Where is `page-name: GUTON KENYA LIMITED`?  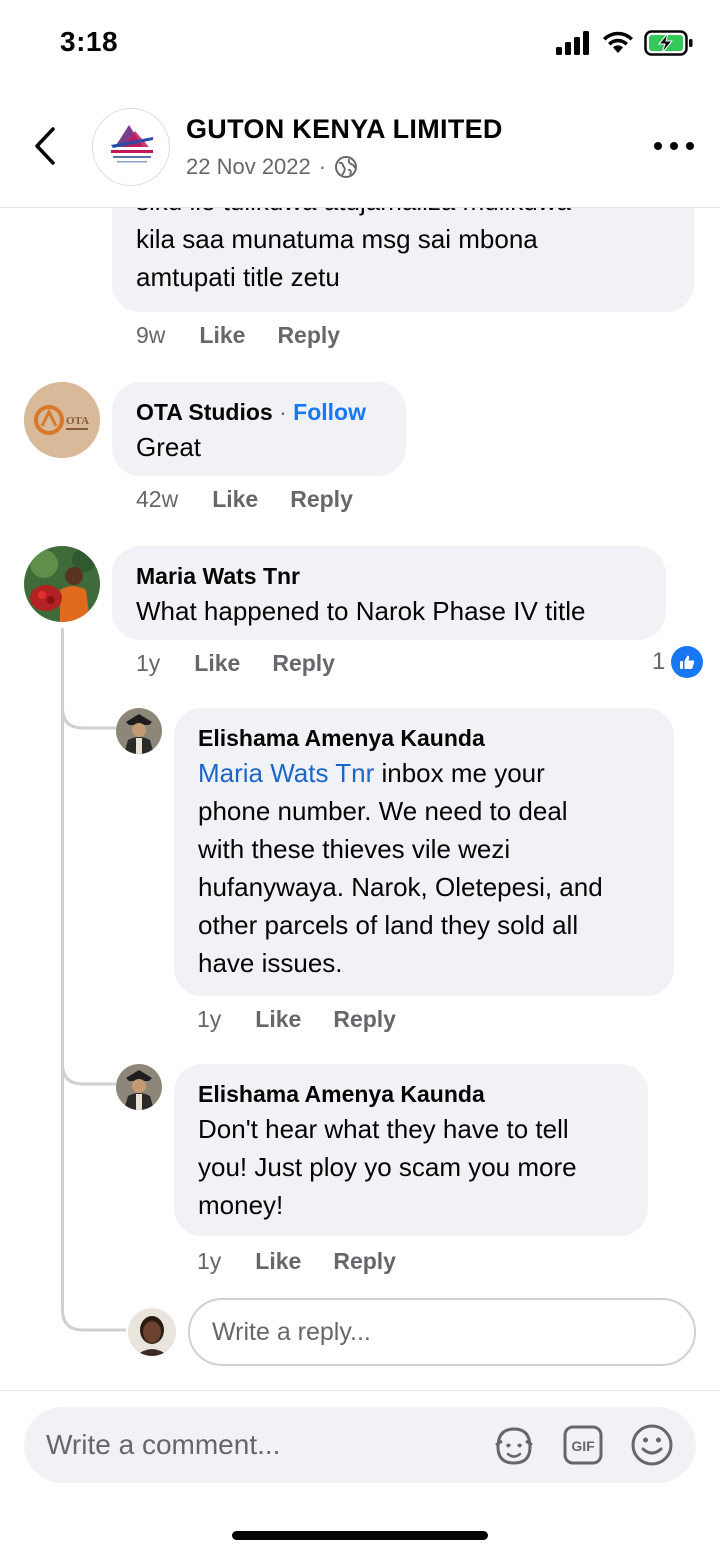
page-name: GUTON KENYA LIMITED is located at coordinates (344, 129).